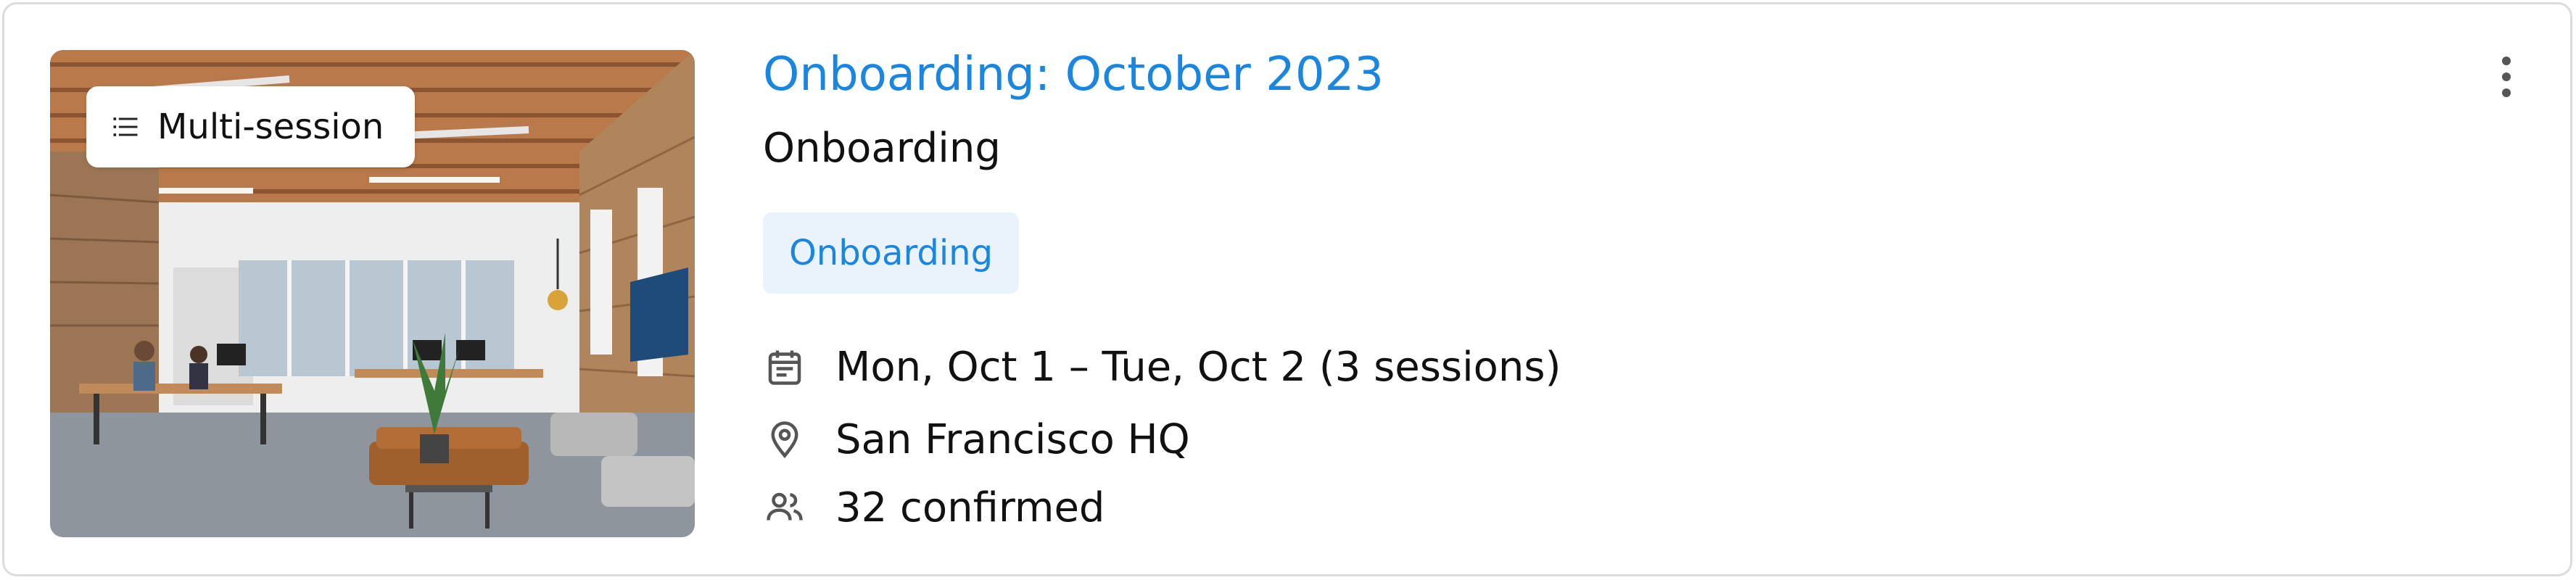 Image resolution: width=2576 pixels, height=580 pixels. What do you see at coordinates (891, 253) in the screenshot?
I see `event-tag: Onboarding` at bounding box center [891, 253].